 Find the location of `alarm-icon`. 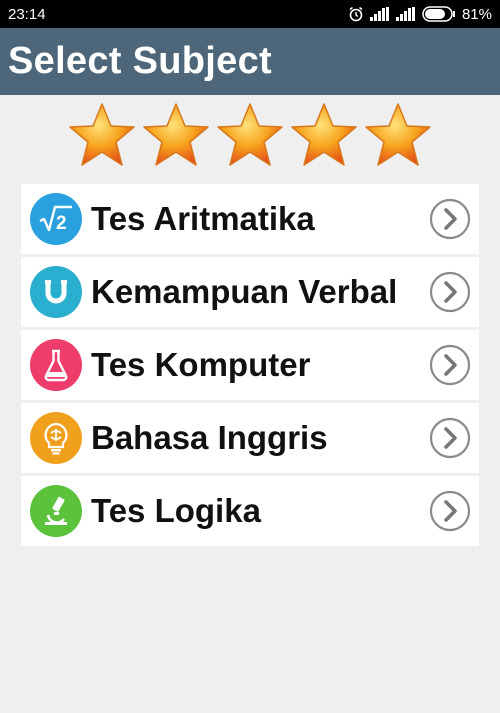

alarm-icon is located at coordinates (356, 14).